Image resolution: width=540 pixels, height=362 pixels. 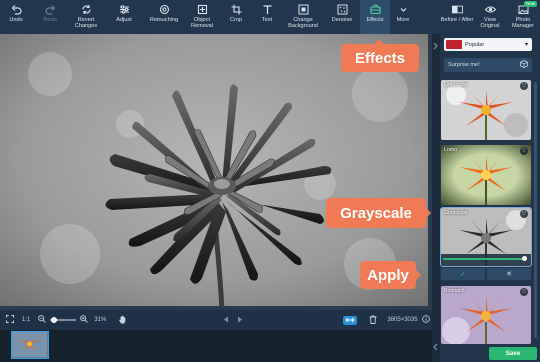 I want to click on zoom-out-icon, so click(x=42, y=320).